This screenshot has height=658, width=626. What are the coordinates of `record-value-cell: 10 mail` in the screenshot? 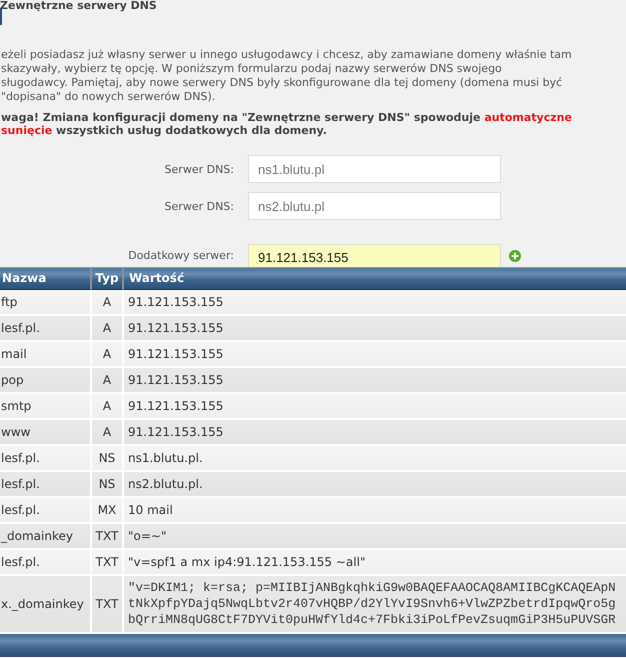 It's located at (375, 511).